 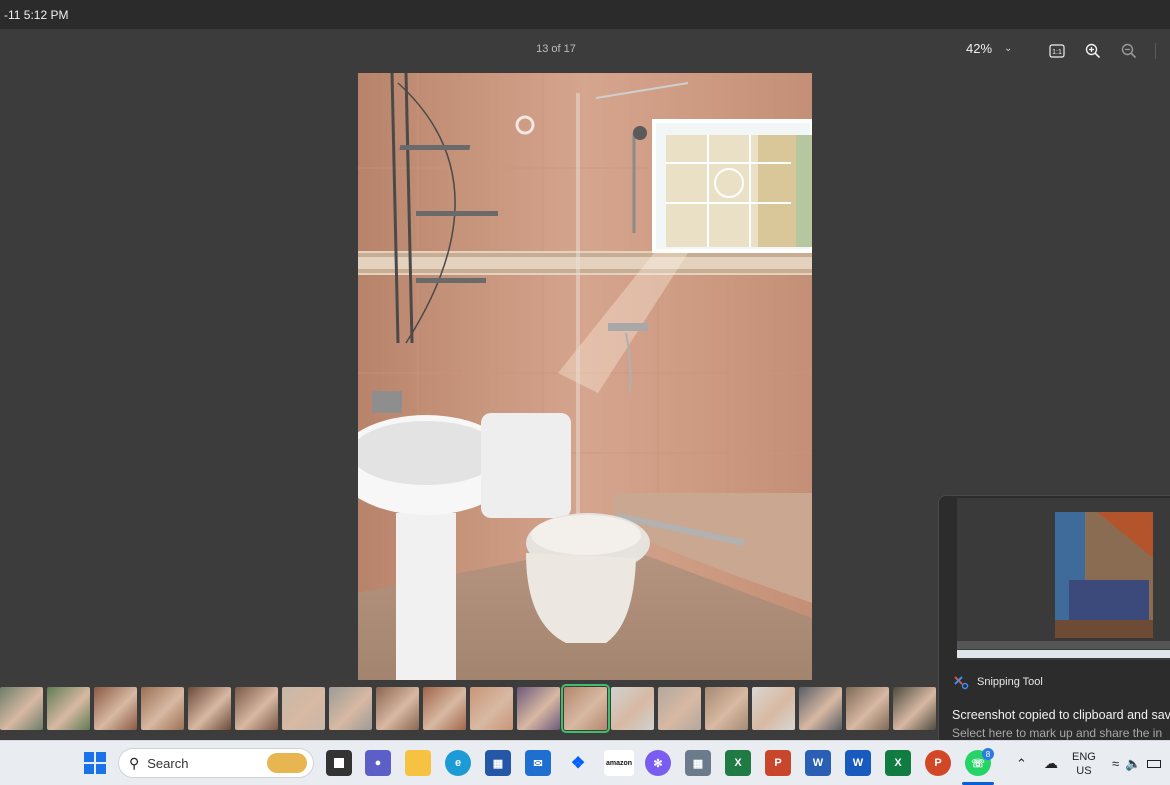 I want to click on calculator-icon: ▦, so click(x=698, y=763).